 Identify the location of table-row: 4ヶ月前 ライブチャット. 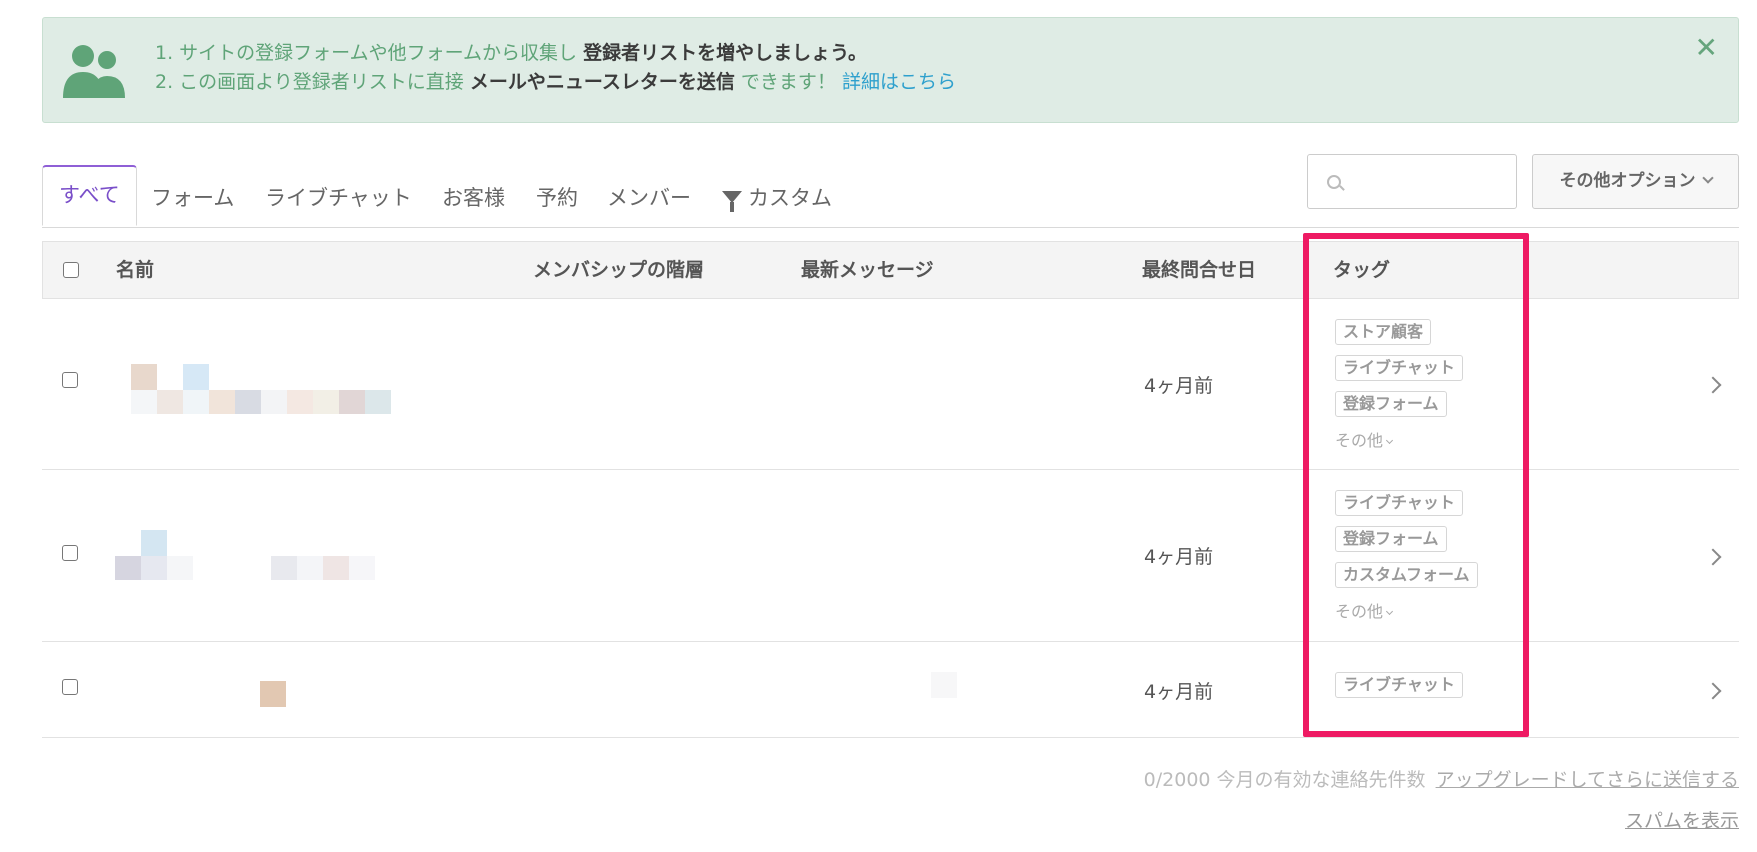
(890, 690).